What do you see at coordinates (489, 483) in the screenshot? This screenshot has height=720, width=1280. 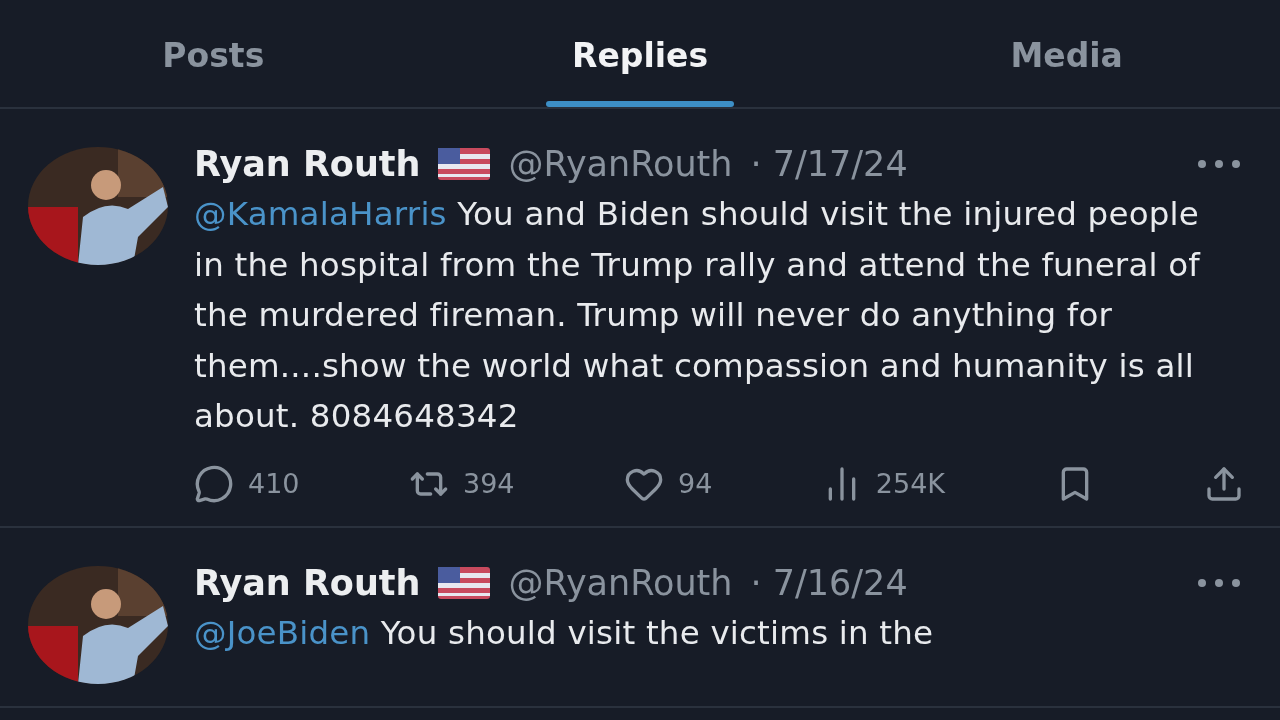 I see `count: 394` at bounding box center [489, 483].